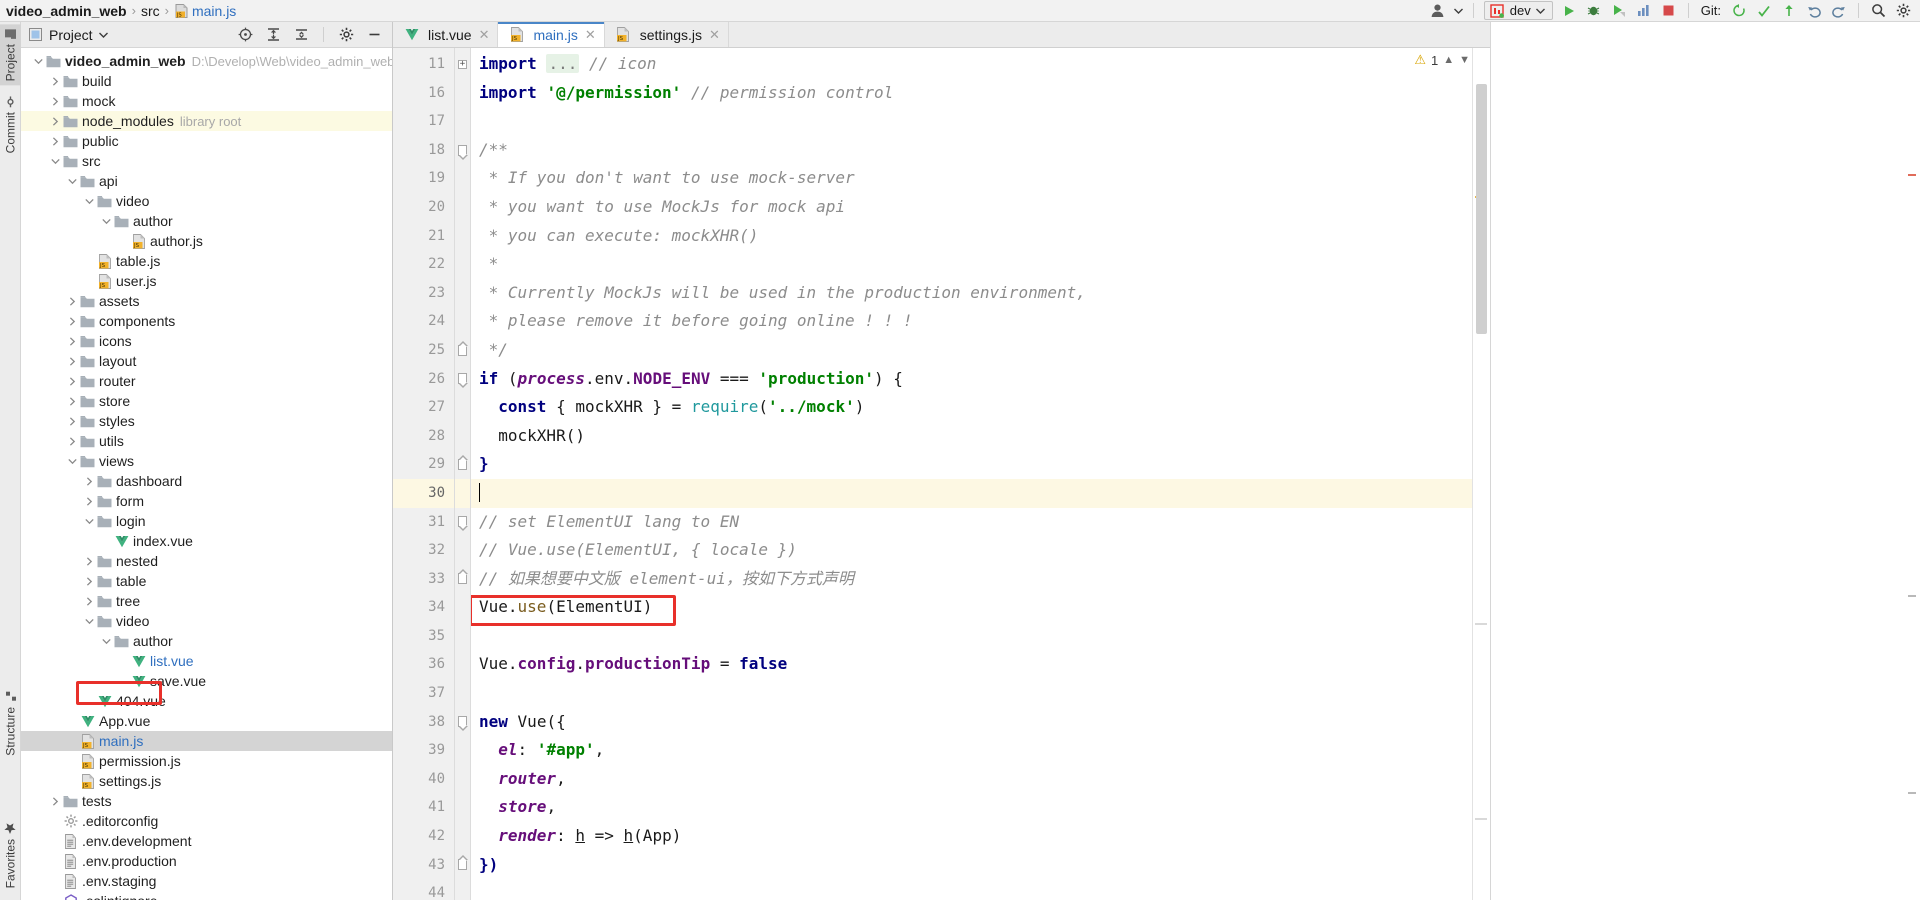  Describe the element at coordinates (1764, 11) in the screenshot. I see `git-commit-icon` at that location.